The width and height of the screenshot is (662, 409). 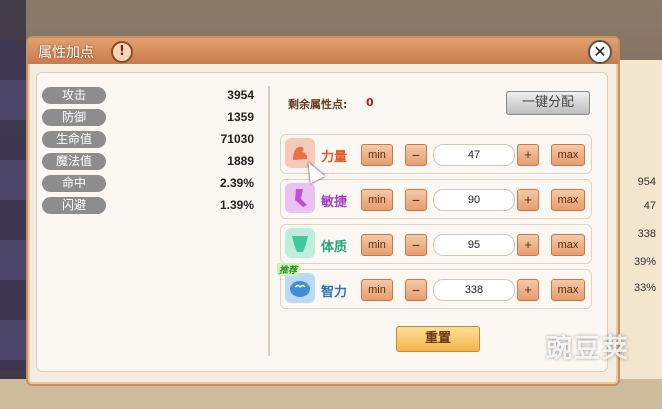 I want to click on background-value: 954, so click(x=646, y=182).